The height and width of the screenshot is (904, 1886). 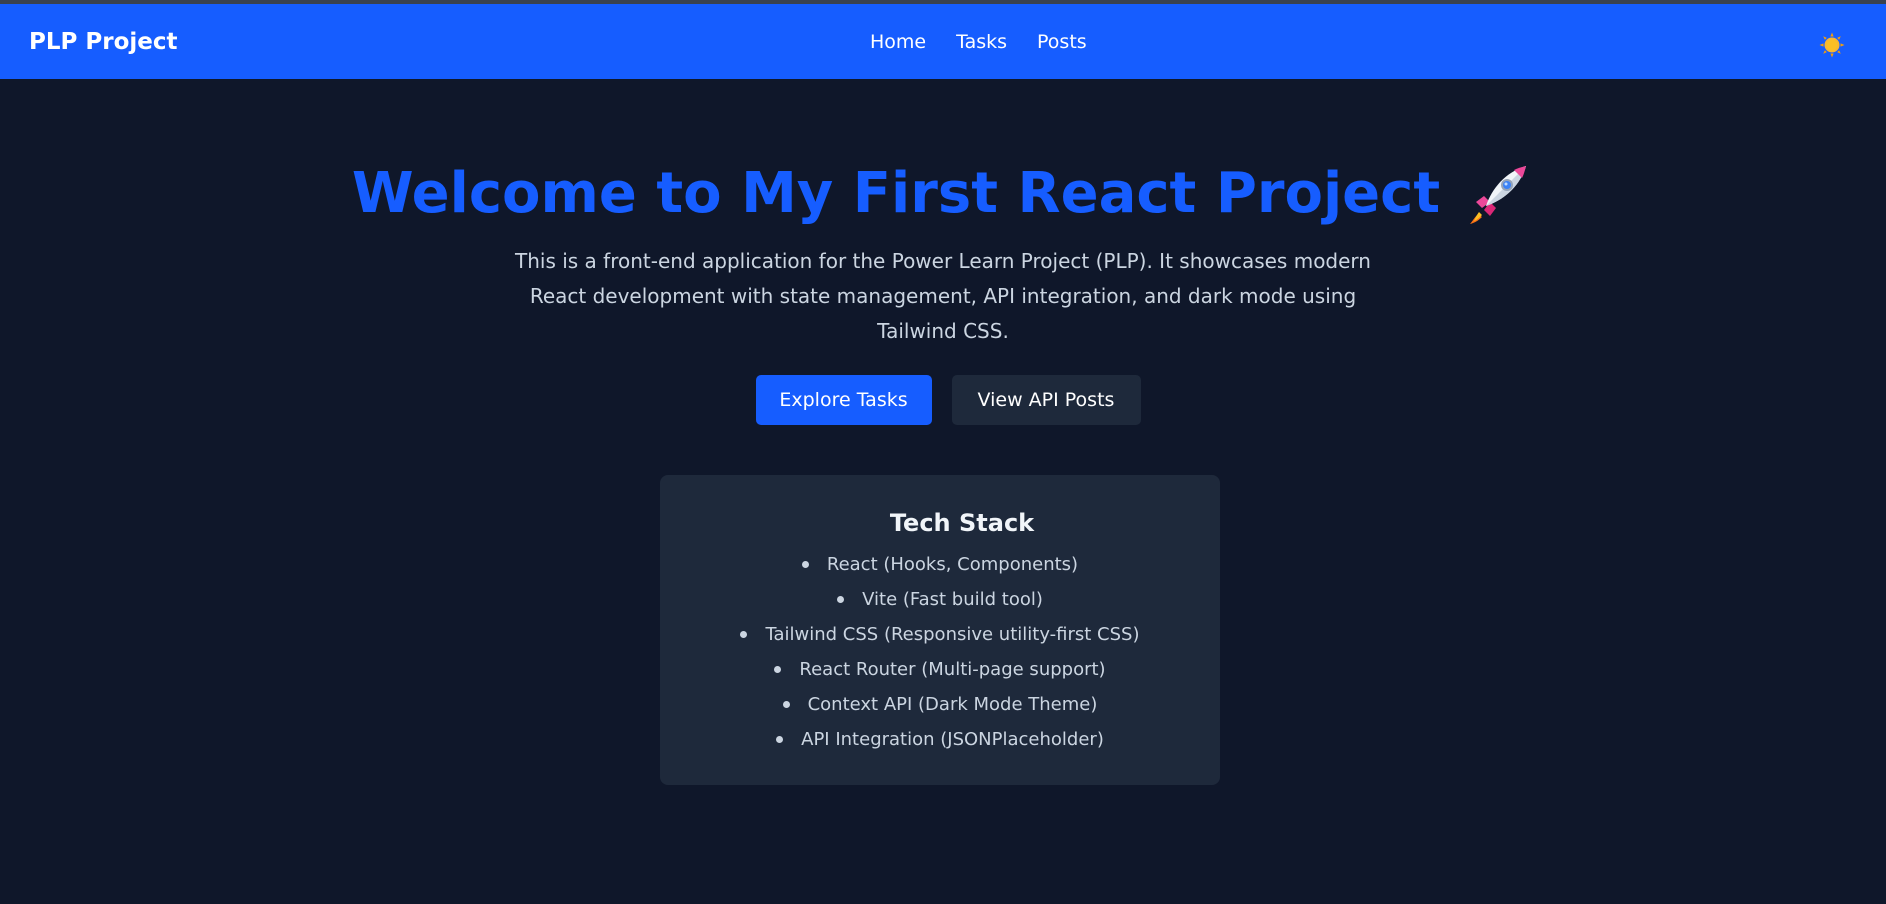 I want to click on list-item: Vite (Fast build tool), so click(x=940, y=599).